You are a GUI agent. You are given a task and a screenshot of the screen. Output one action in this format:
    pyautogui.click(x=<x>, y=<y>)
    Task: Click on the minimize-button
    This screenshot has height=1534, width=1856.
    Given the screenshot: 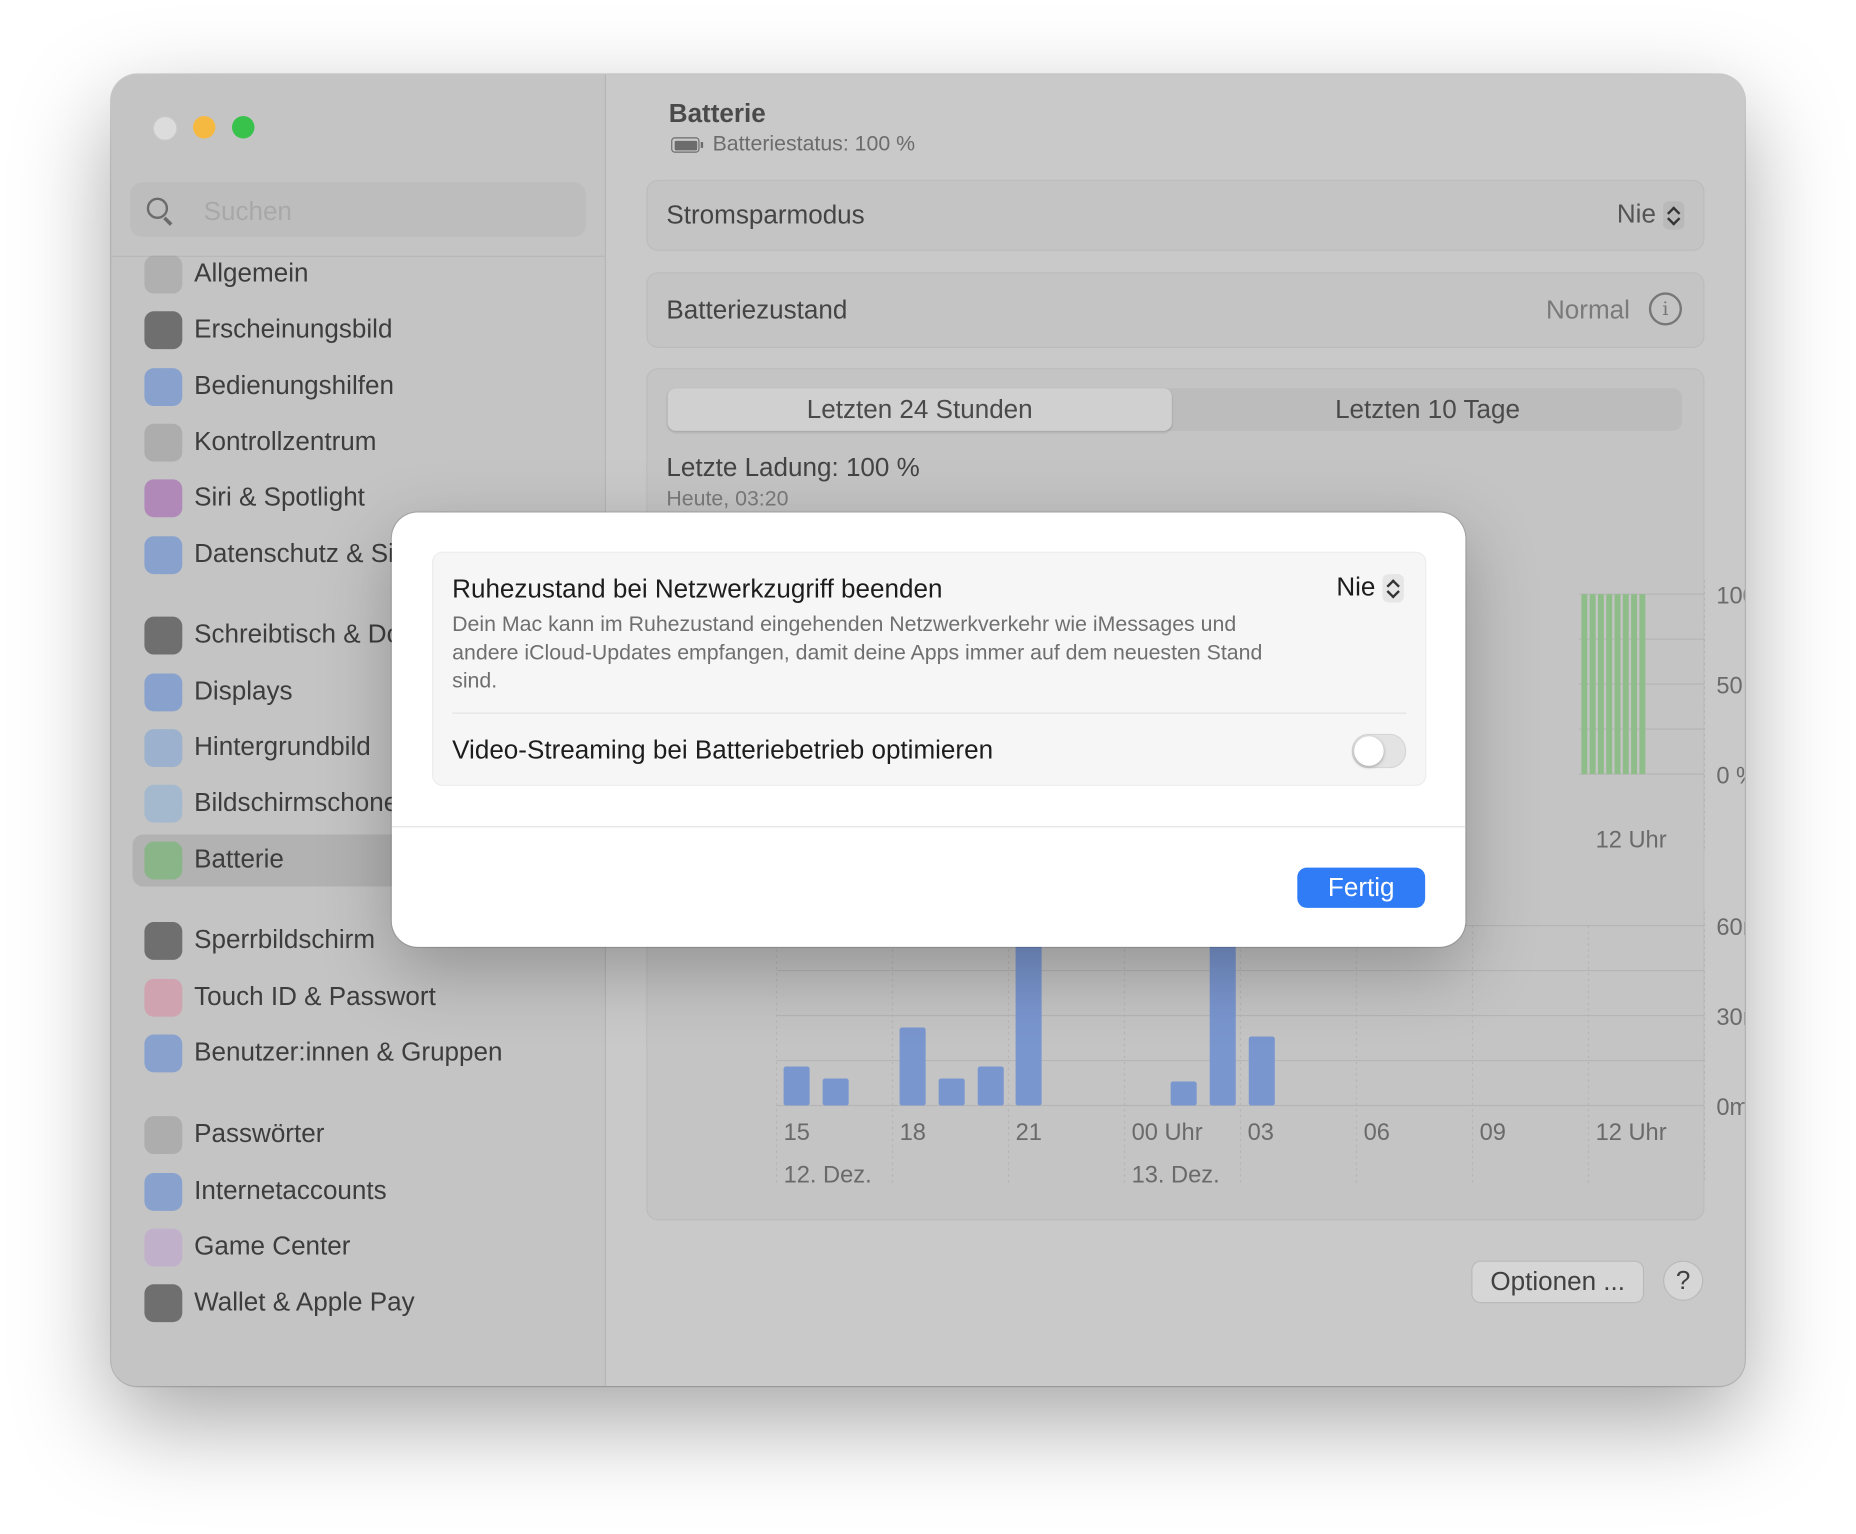 What is the action you would take?
    pyautogui.click(x=204, y=127)
    